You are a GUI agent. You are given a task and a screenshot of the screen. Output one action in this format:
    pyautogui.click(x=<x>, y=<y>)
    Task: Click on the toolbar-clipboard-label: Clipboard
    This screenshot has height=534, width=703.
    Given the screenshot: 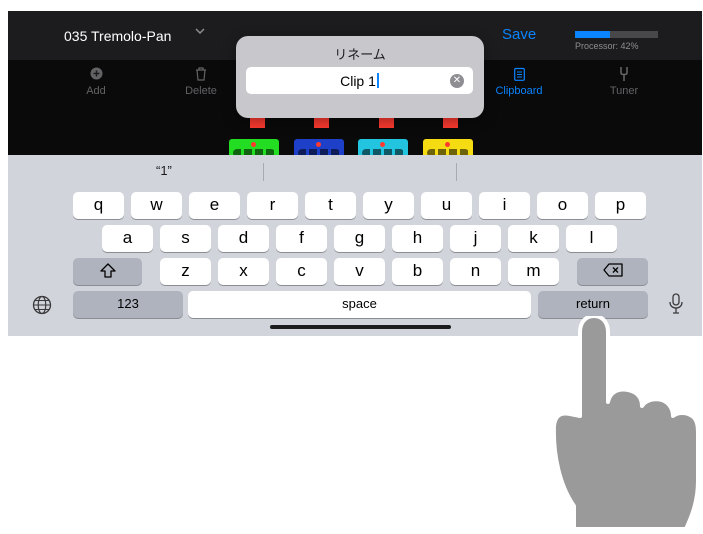 What is the action you would take?
    pyautogui.click(x=519, y=91)
    